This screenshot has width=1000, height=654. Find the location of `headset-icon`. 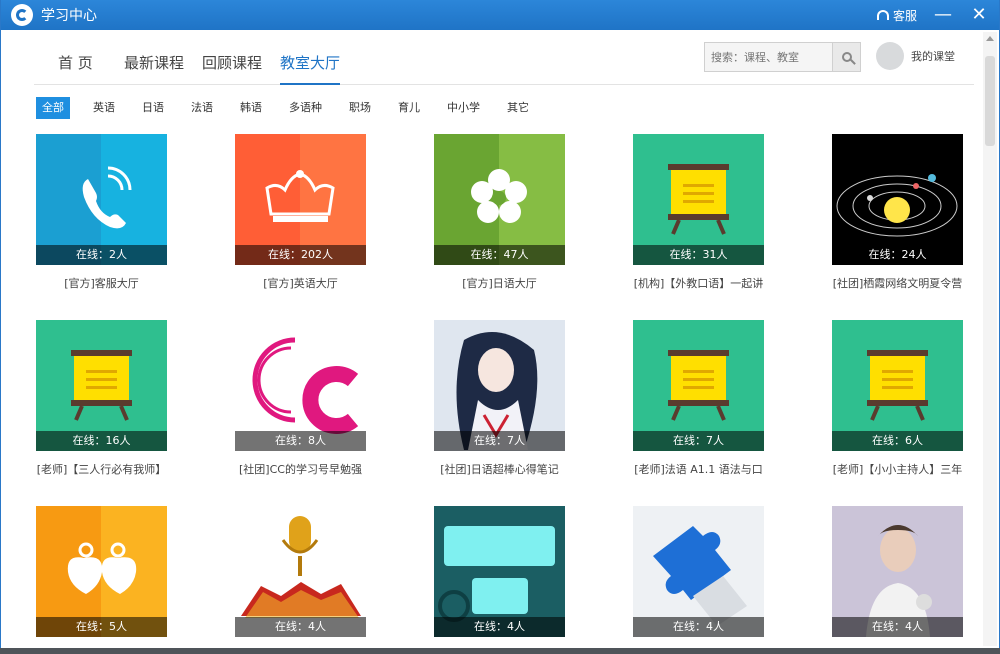

headset-icon is located at coordinates (882, 15).